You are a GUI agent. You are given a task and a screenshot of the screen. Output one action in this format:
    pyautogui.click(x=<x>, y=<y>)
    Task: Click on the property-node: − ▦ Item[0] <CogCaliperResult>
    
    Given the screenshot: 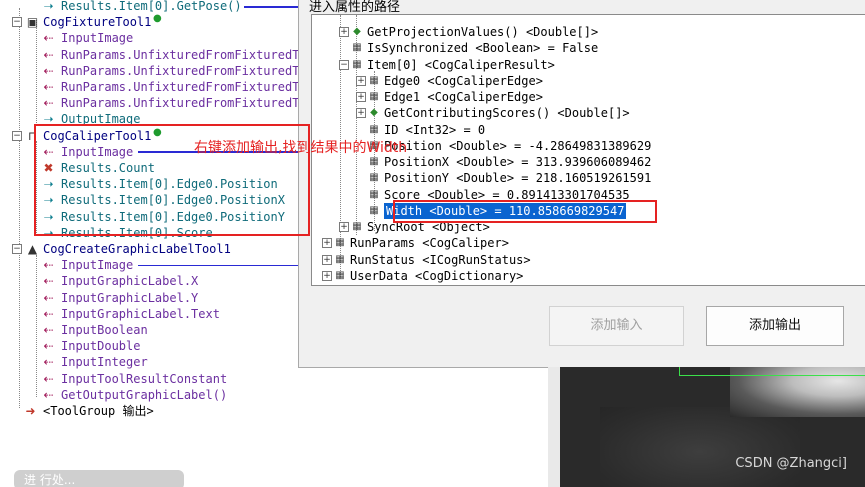 What is the action you would take?
    pyautogui.click(x=595, y=65)
    